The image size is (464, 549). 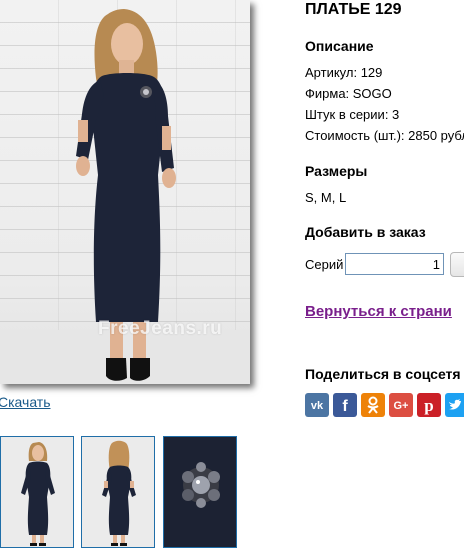 I want to click on share-heading: Поделиться в соцсетя, so click(x=383, y=374).